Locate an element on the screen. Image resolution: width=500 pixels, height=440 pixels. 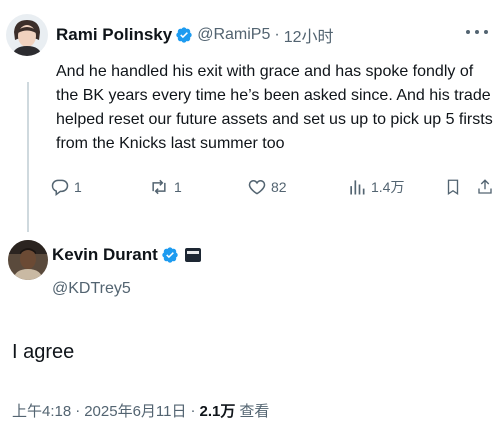
share-button is located at coordinates (485, 187).